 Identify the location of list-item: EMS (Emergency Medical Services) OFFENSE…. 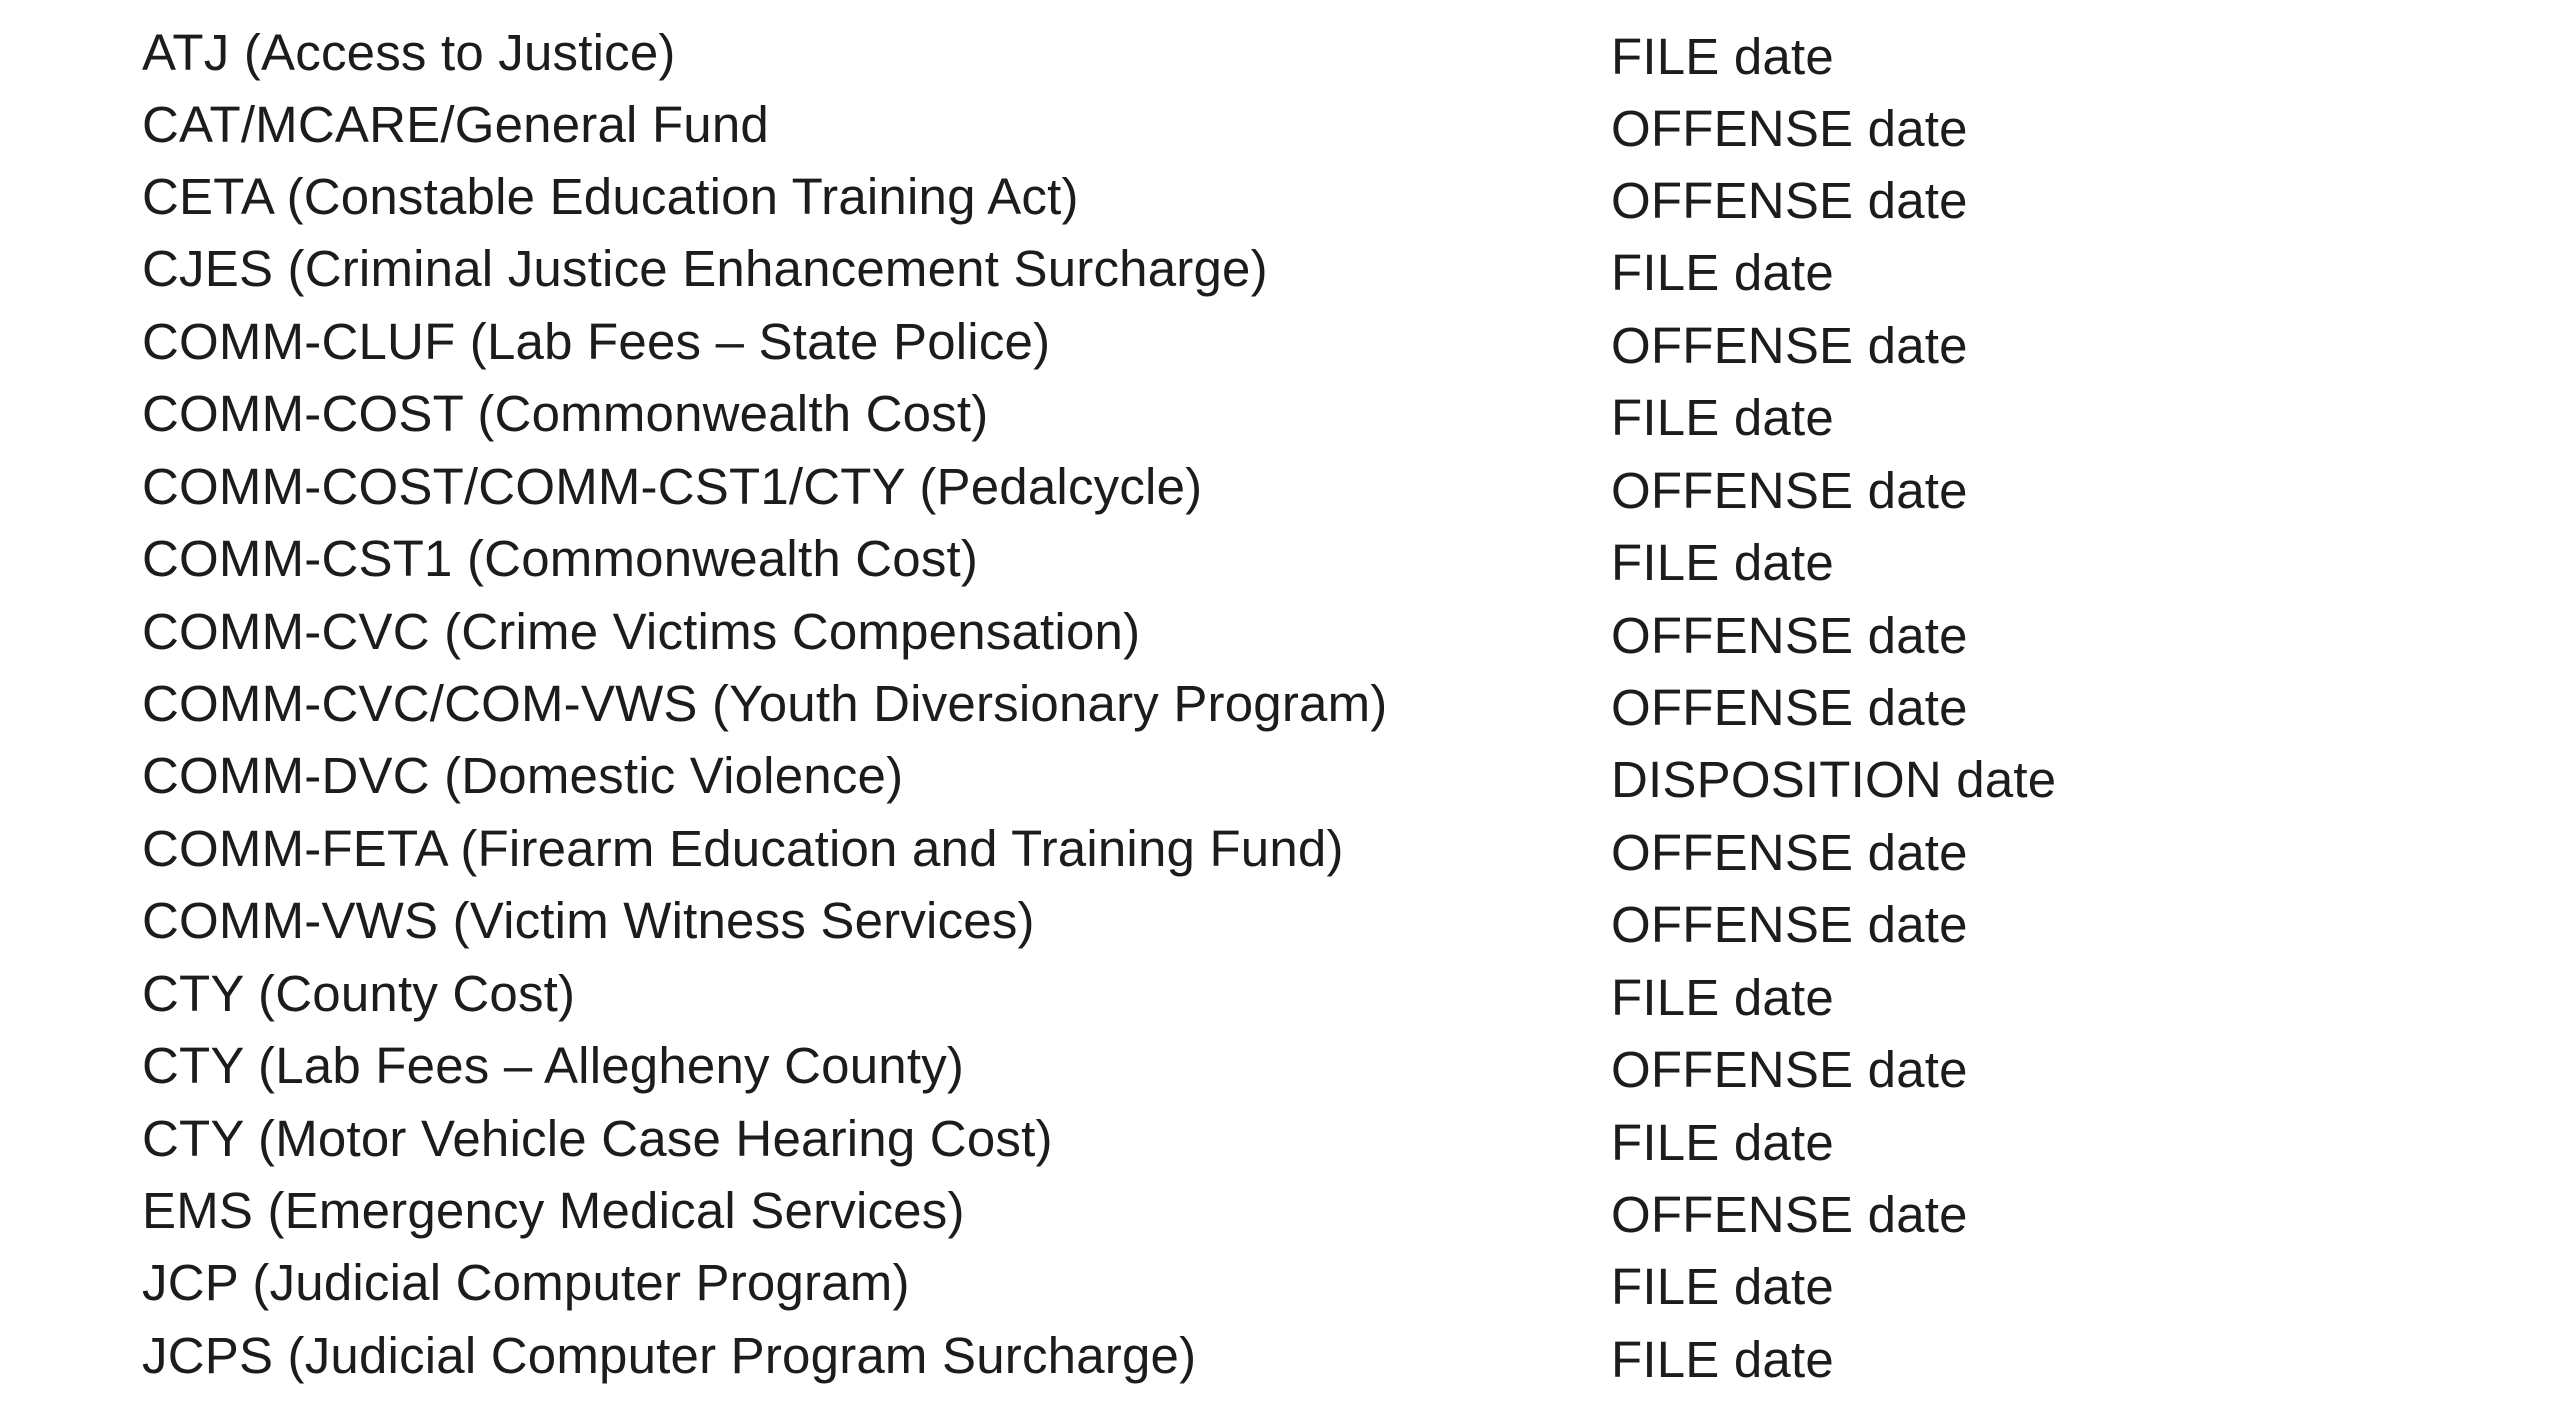
(1275, 1211).